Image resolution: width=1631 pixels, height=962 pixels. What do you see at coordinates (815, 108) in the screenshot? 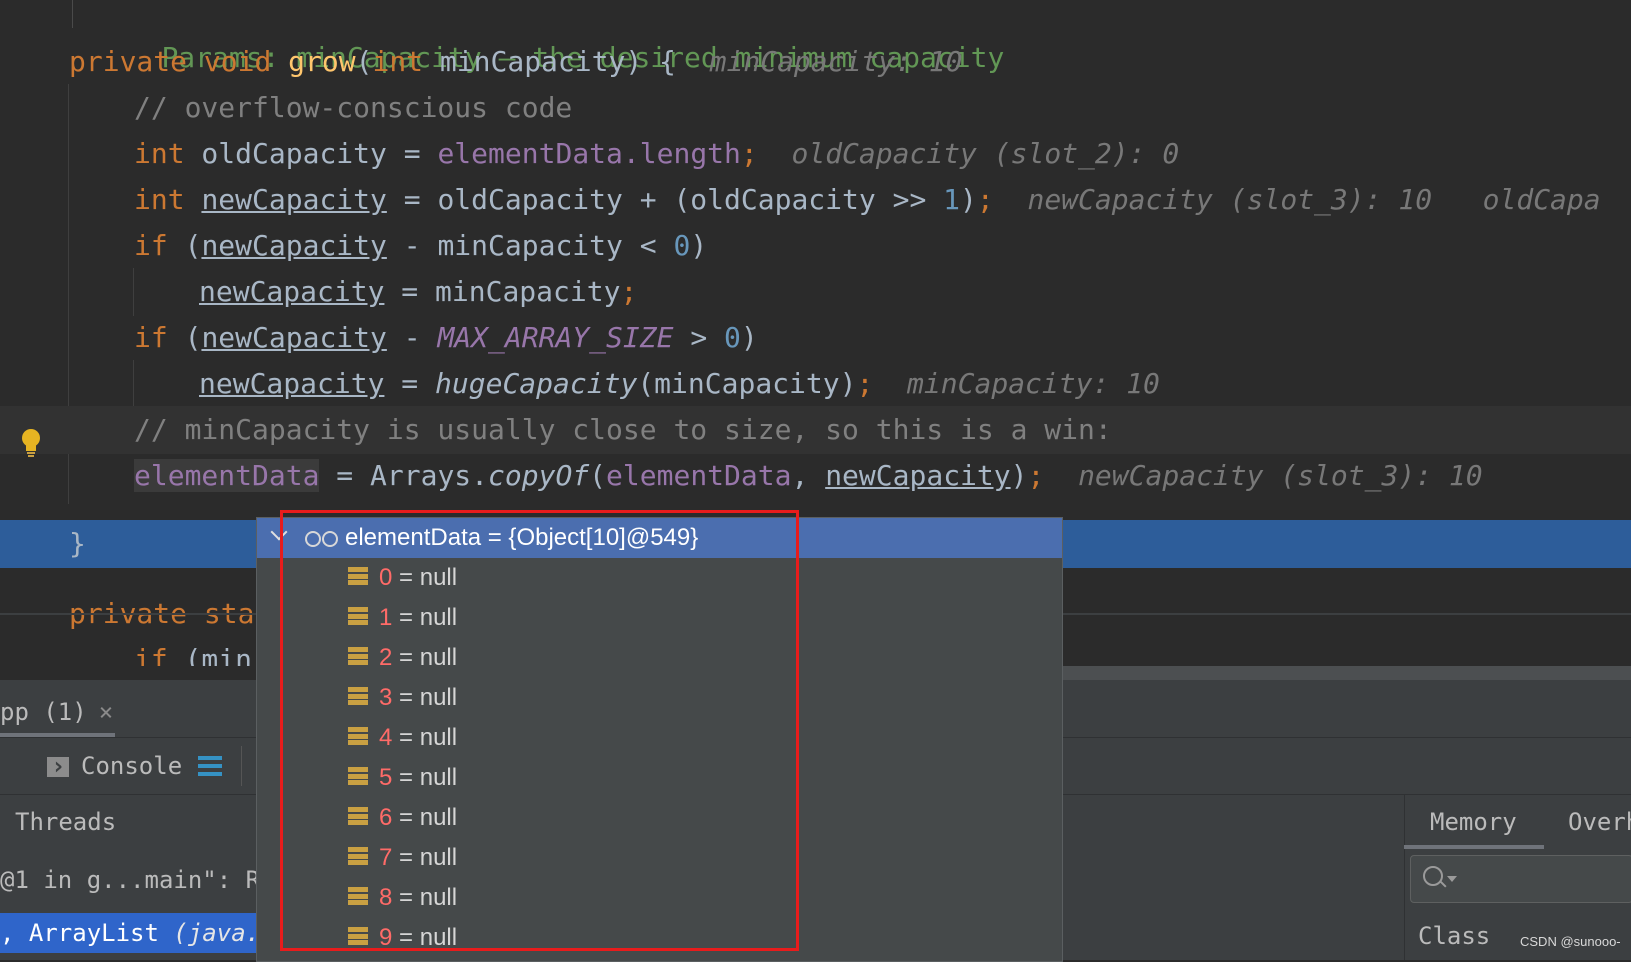
I see `code-line-2: // overflow-conscious code` at bounding box center [815, 108].